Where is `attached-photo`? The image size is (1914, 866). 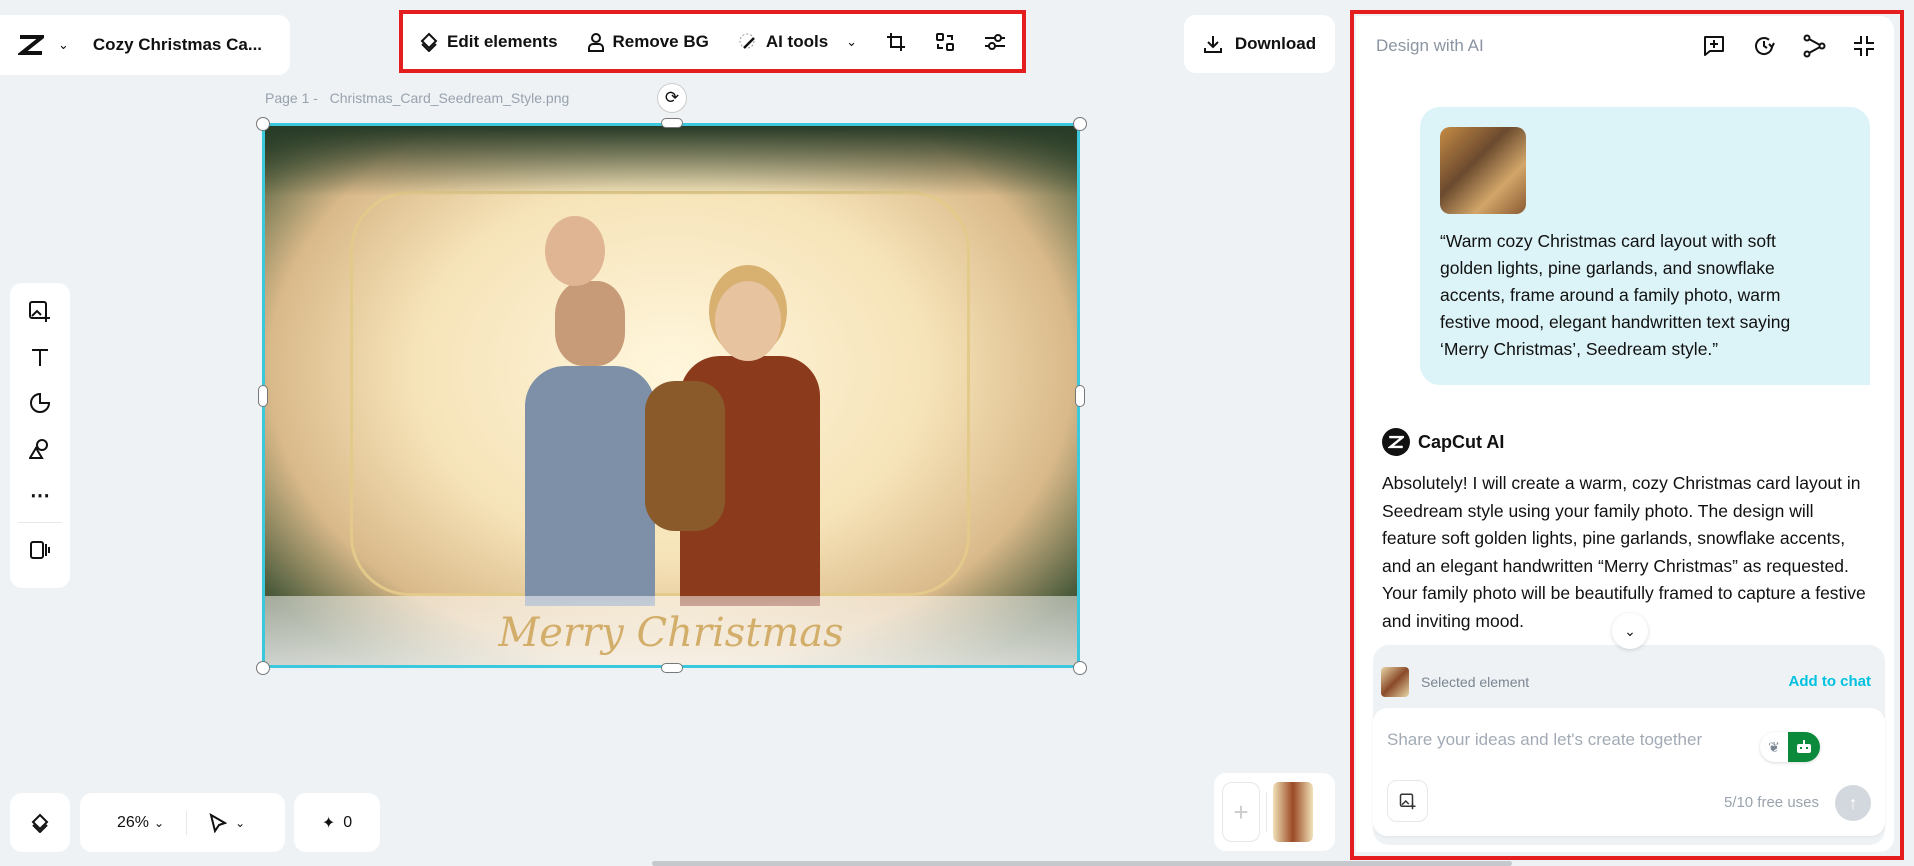
attached-photo is located at coordinates (1483, 170).